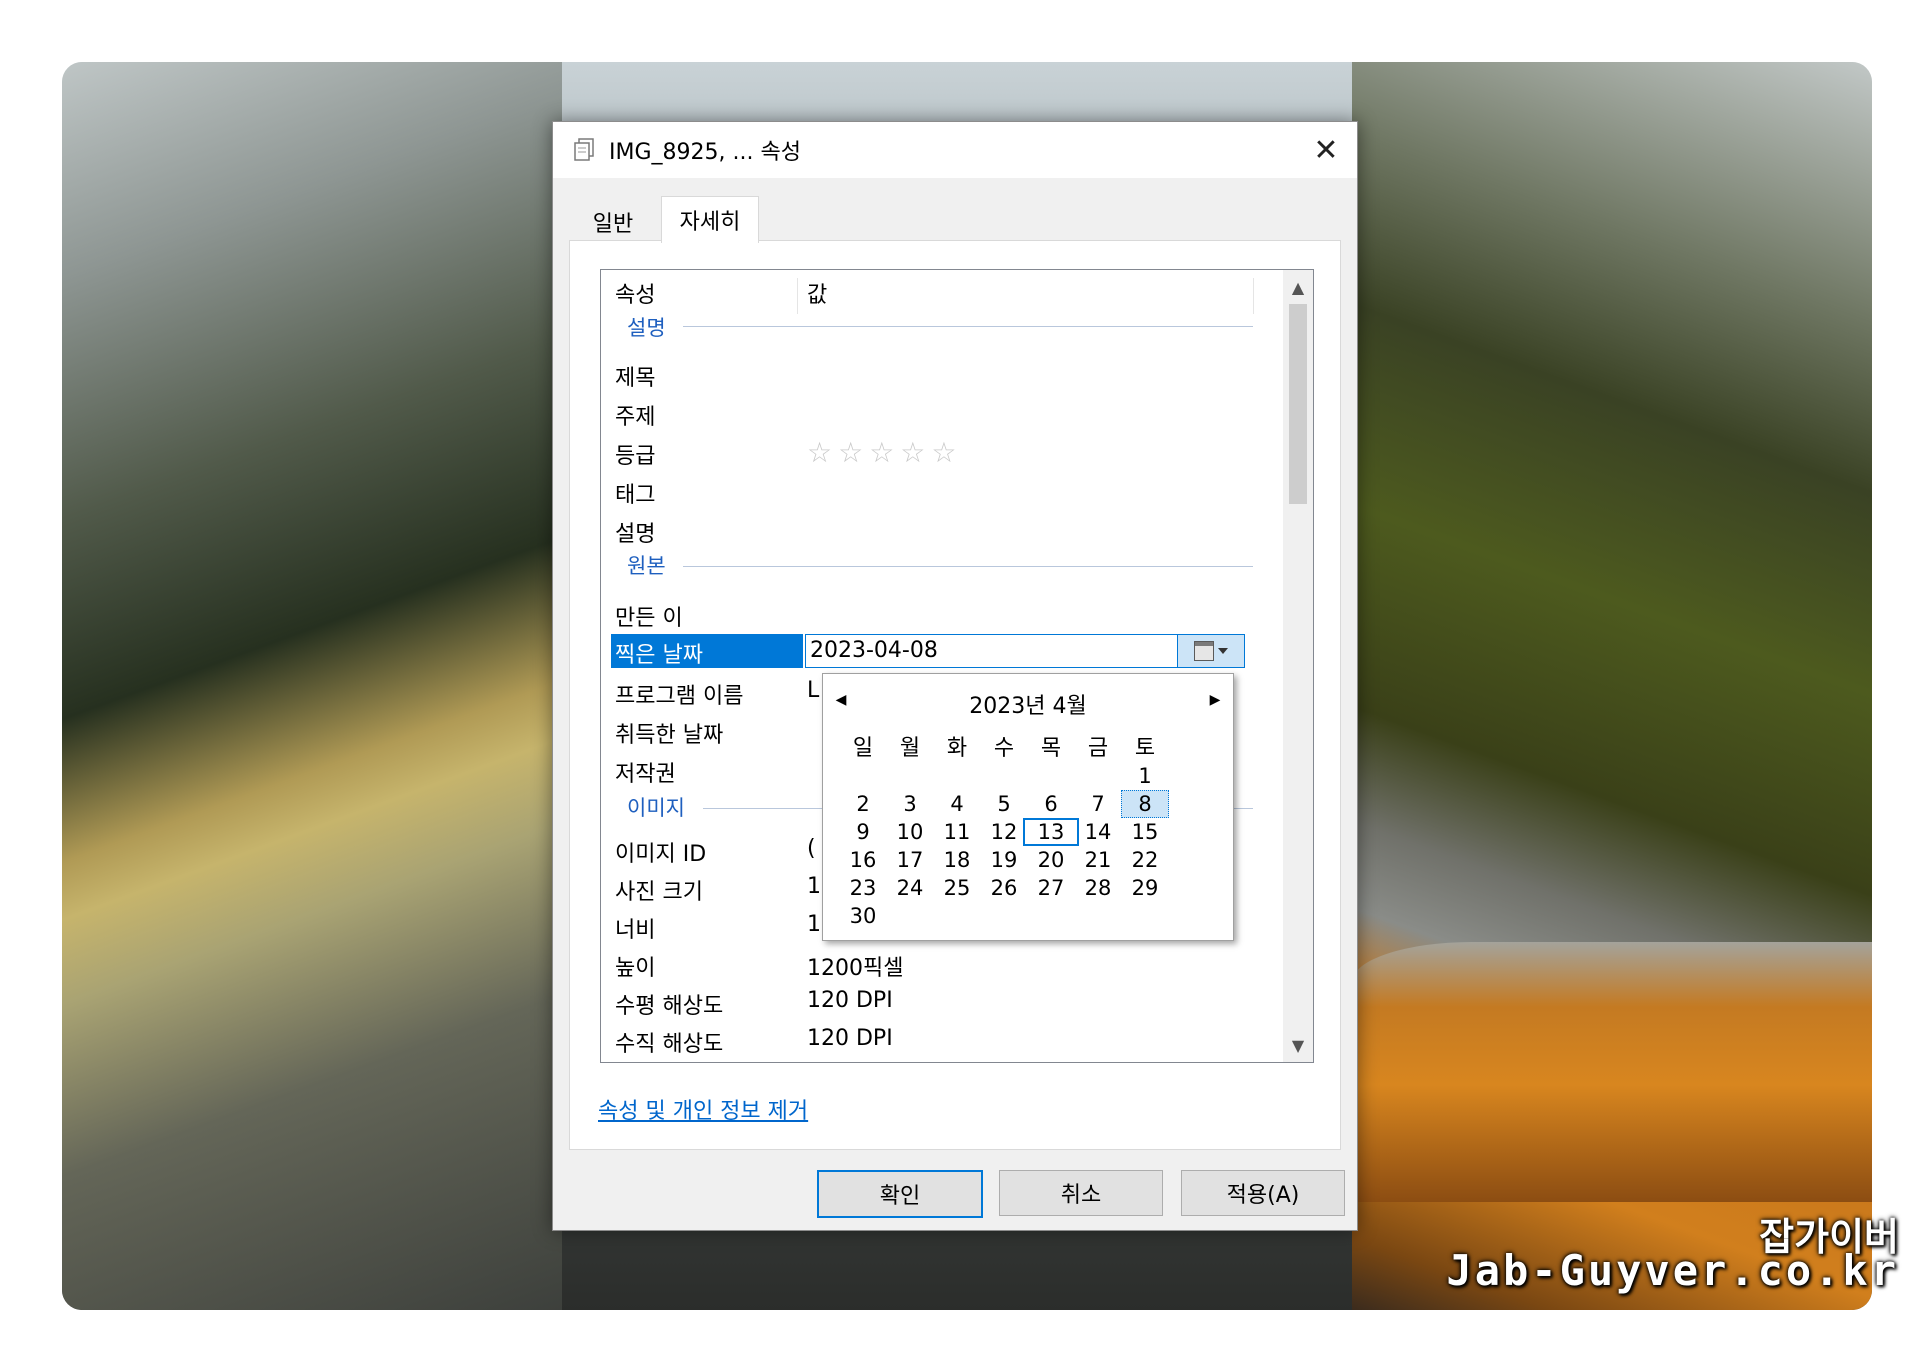  I want to click on calendar-day: 21, so click(1098, 860).